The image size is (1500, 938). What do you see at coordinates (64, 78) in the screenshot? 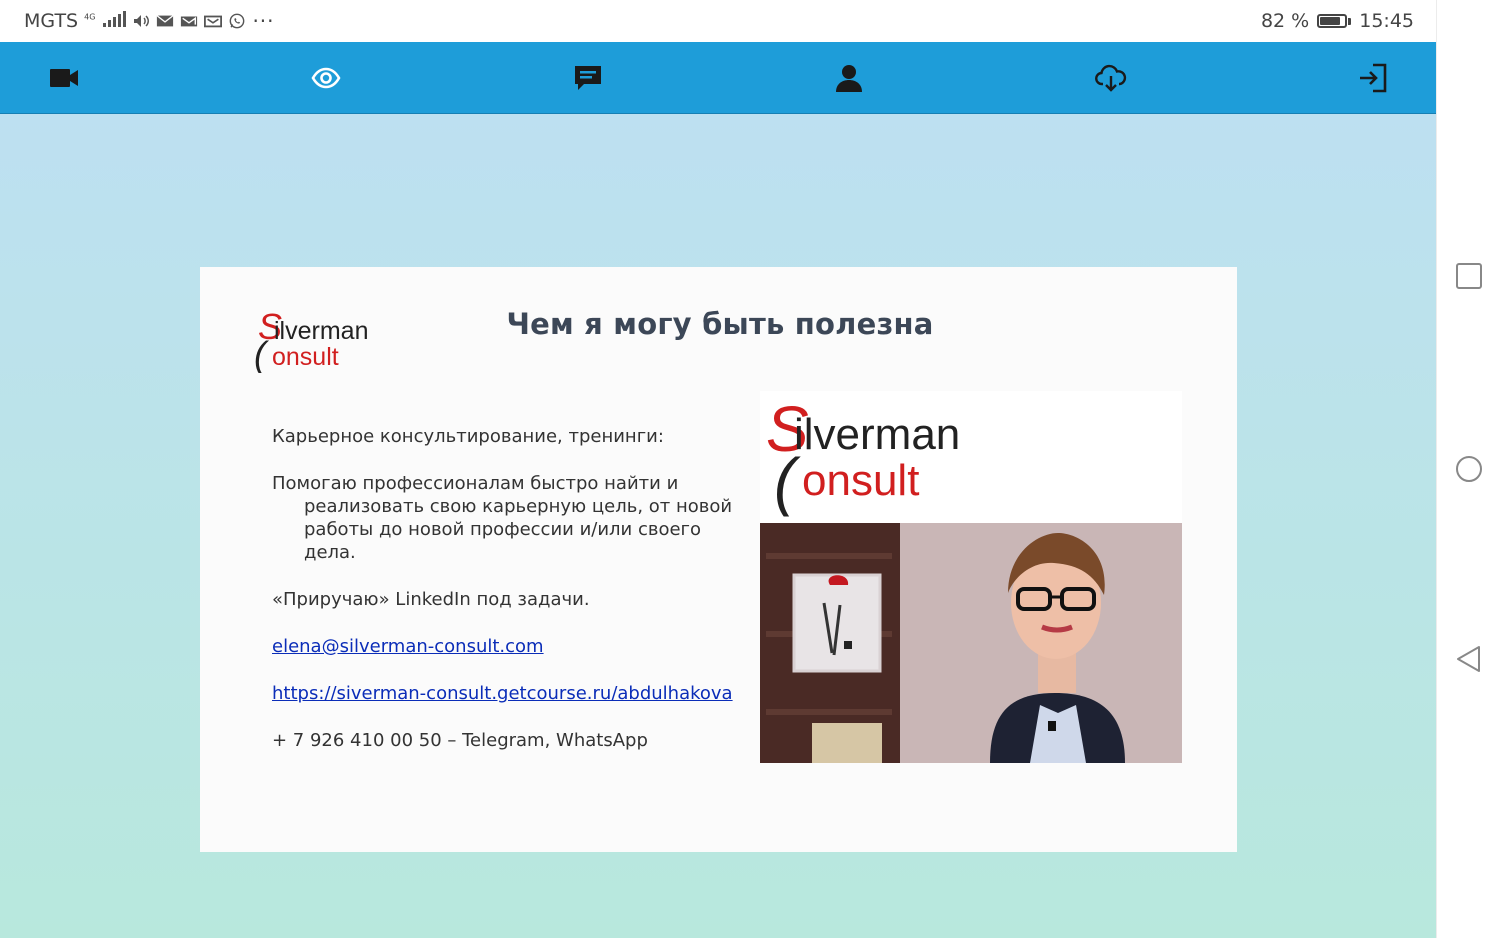
I see `video-camera-icon` at bounding box center [64, 78].